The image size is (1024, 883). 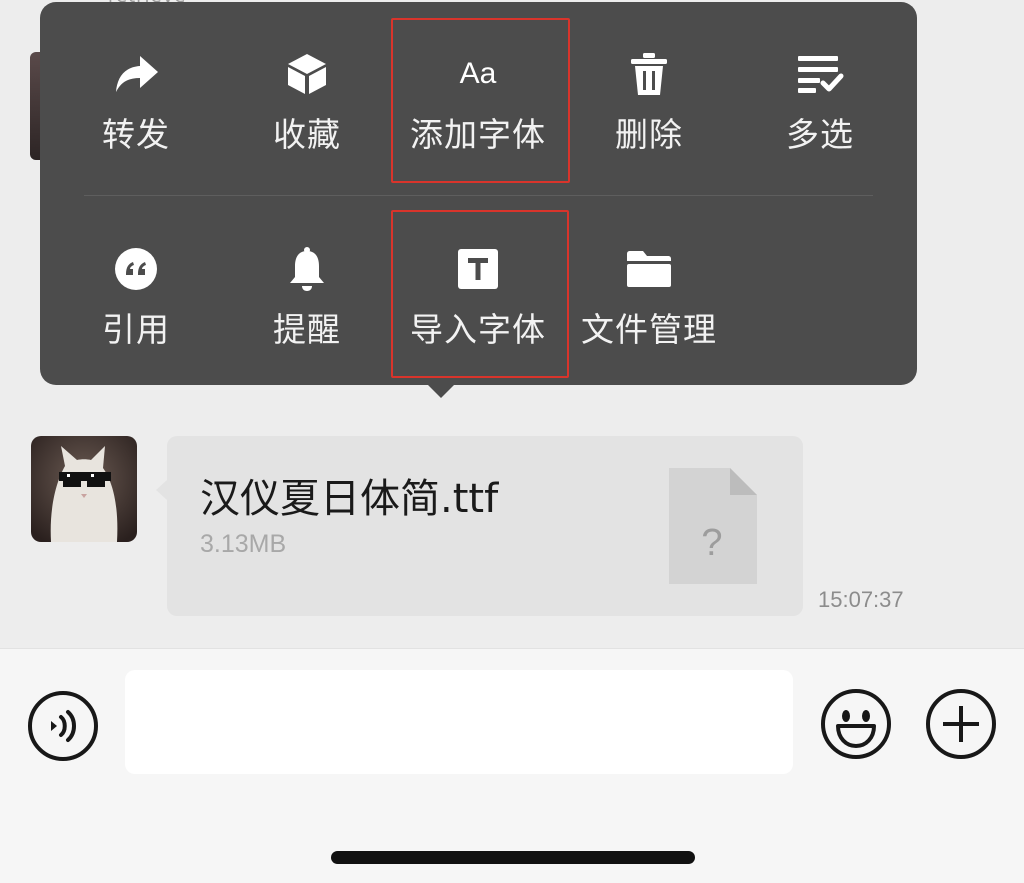 I want to click on menu-item-import-font: 导入字体, so click(x=478, y=277).